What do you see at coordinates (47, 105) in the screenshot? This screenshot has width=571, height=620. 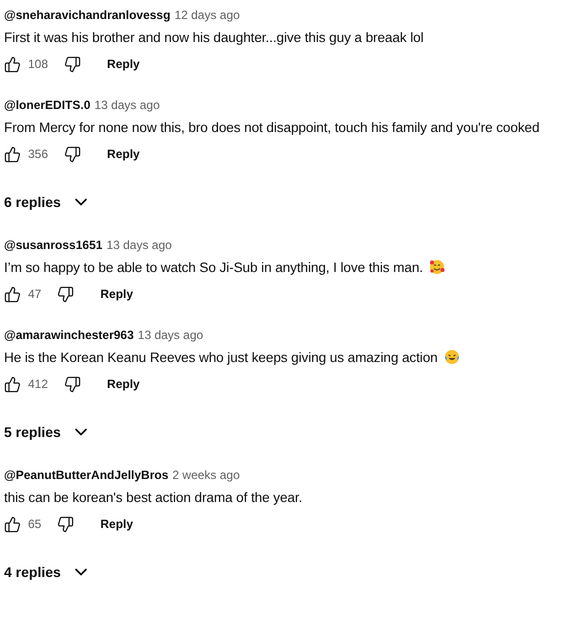 I see `comment-author: @lonerEDITS.0` at bounding box center [47, 105].